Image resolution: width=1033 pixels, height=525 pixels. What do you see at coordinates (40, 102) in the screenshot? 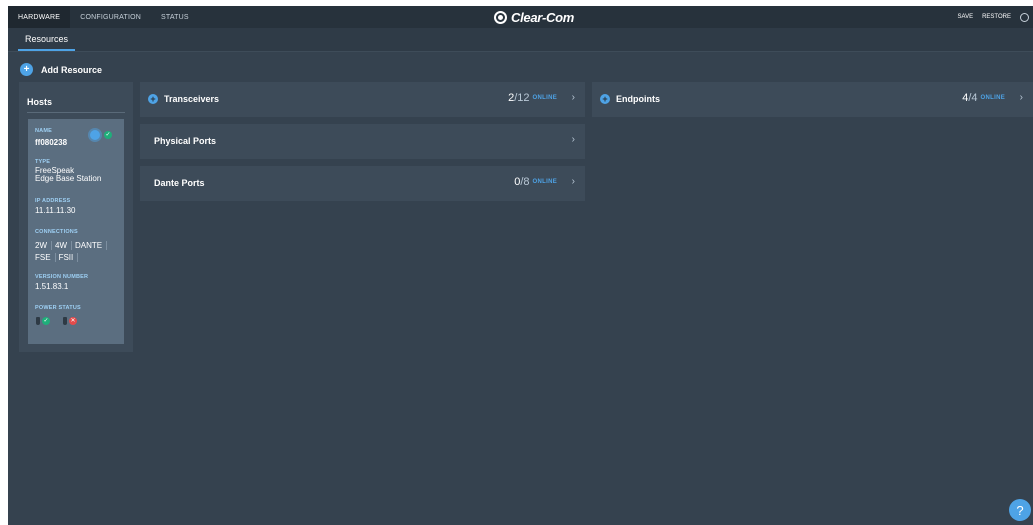
I see `hosts-title: Hosts` at bounding box center [40, 102].